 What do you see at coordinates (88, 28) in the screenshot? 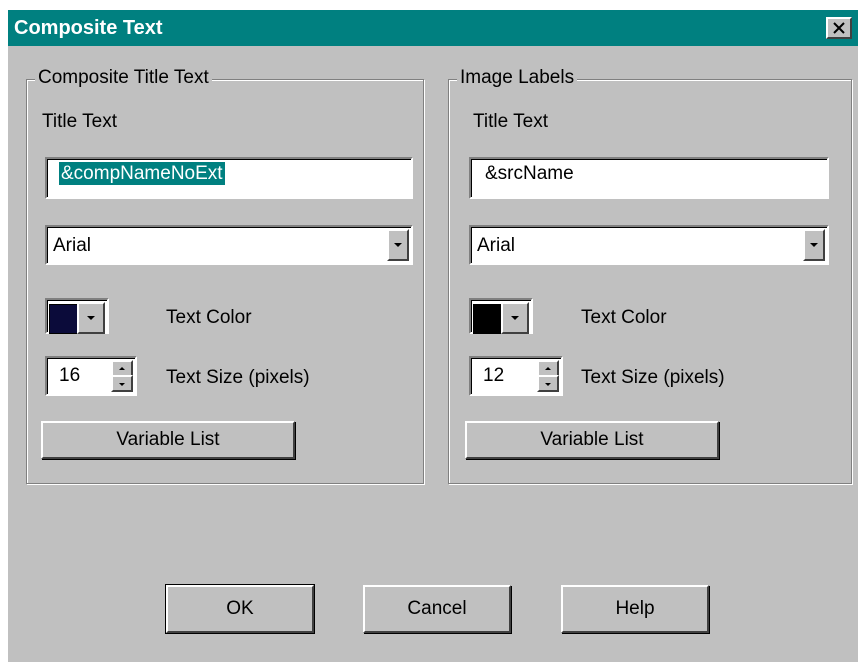
I see `window-title: Composite Text` at bounding box center [88, 28].